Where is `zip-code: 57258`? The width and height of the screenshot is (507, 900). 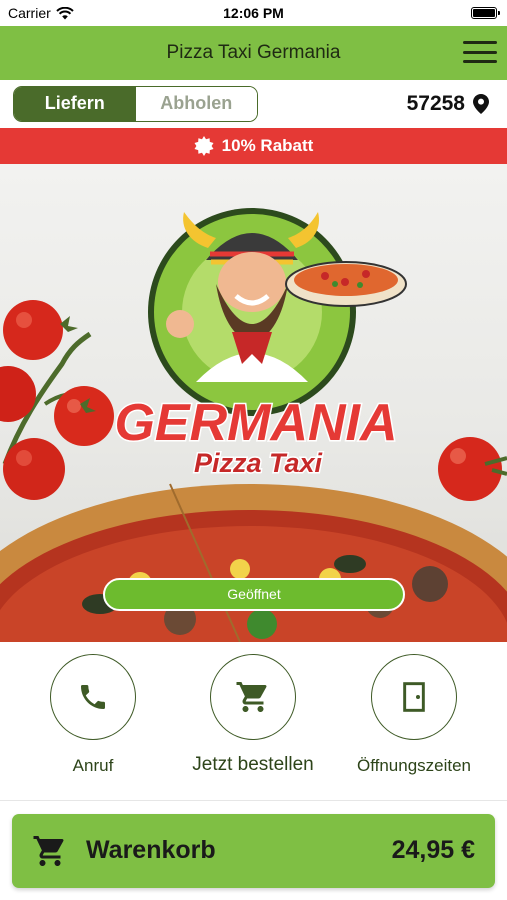 zip-code: 57258 is located at coordinates (435, 103).